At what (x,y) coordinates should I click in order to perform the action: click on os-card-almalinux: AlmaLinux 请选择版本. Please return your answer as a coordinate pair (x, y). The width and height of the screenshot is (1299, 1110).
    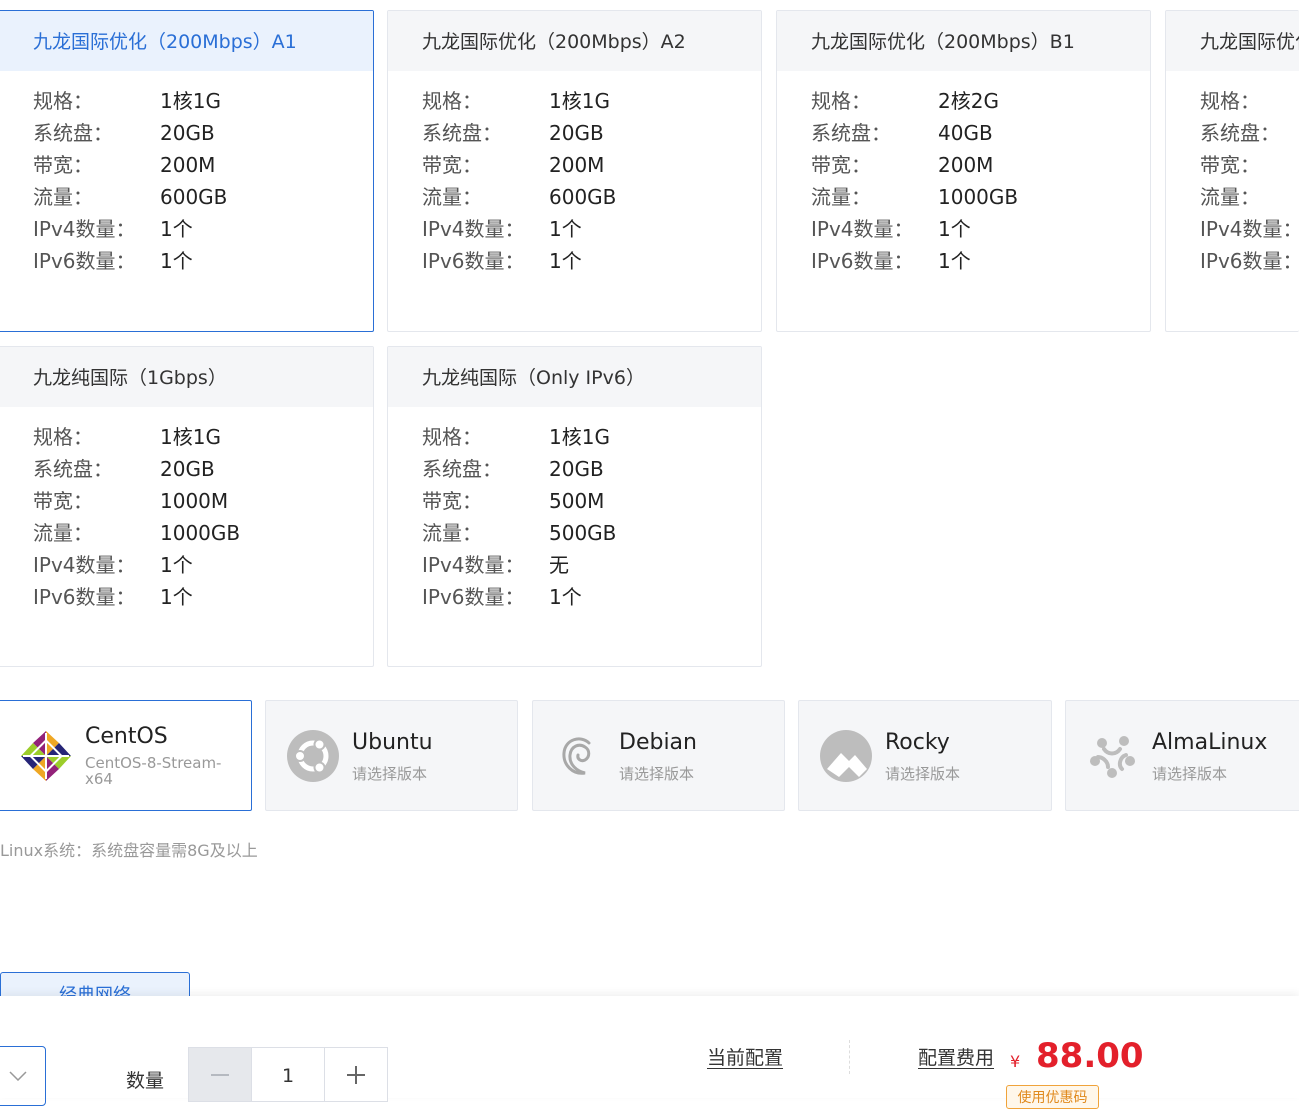
    Looking at the image, I should click on (1182, 755).